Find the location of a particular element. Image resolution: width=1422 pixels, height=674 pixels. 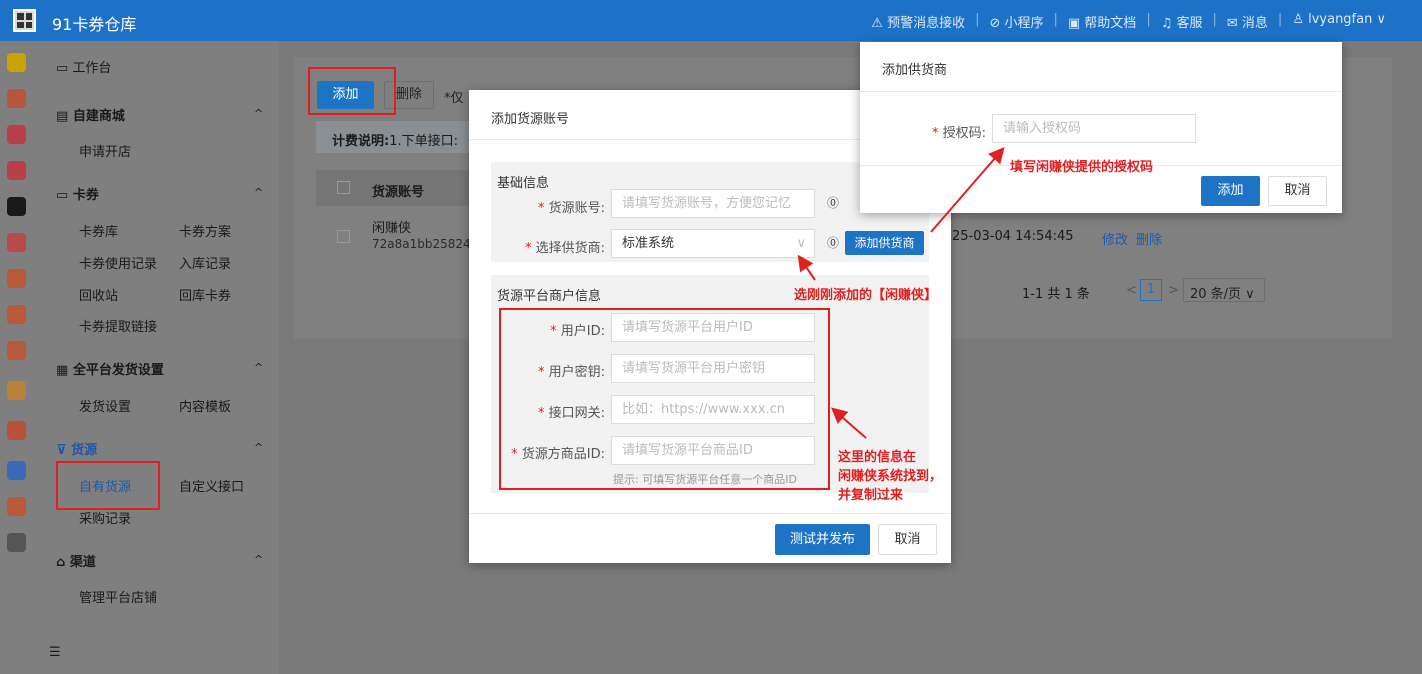

arrow-supplier is located at coordinates (806, 267).